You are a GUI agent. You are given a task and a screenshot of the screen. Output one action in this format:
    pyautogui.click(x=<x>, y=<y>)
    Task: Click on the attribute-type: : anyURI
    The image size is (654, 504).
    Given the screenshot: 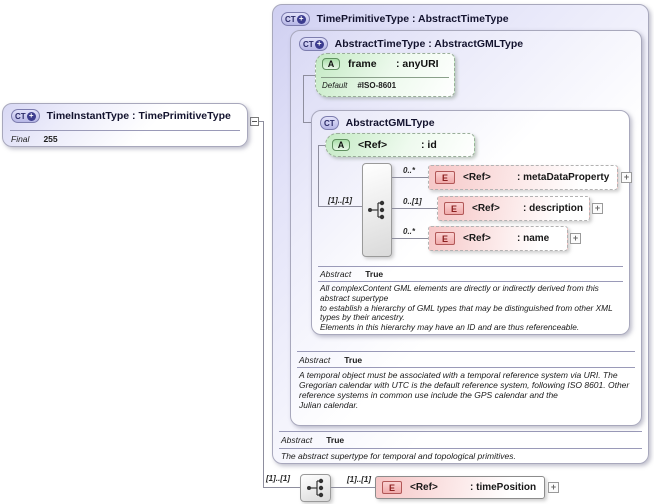 What is the action you would take?
    pyautogui.click(x=417, y=64)
    